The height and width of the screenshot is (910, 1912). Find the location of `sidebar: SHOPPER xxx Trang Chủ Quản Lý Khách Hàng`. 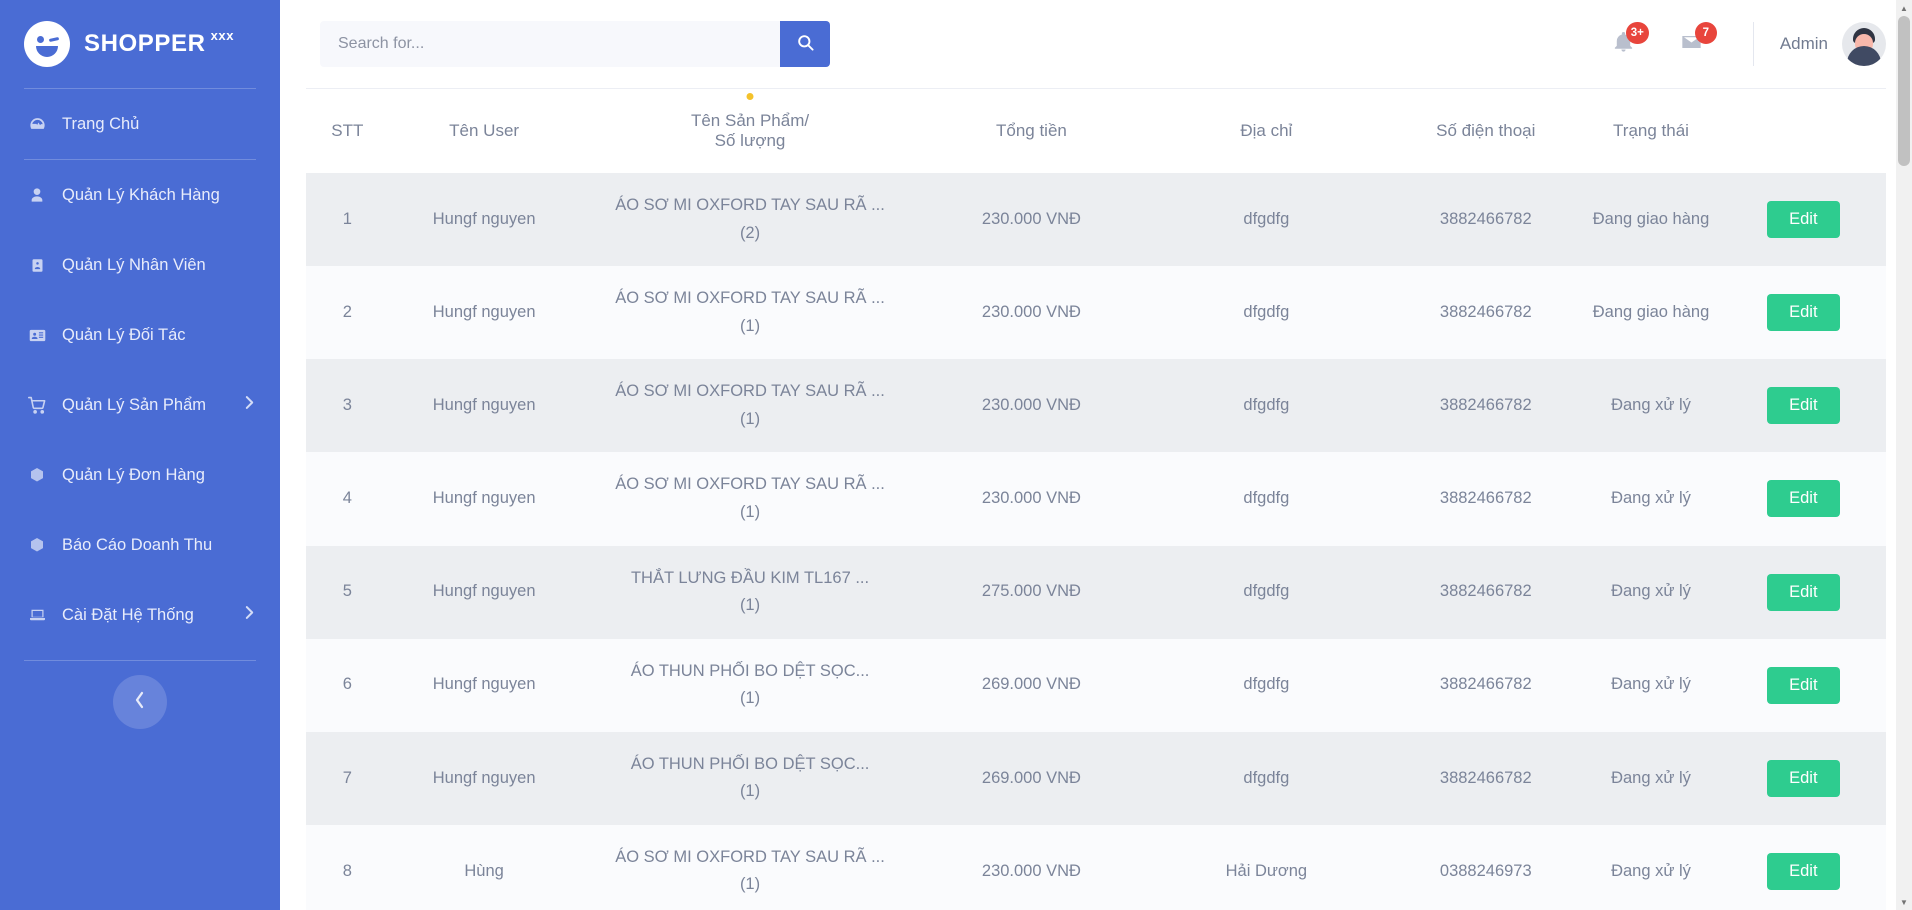

sidebar: SHOPPER xxx Trang Chủ Quản Lý Khách Hàng is located at coordinates (140, 455).